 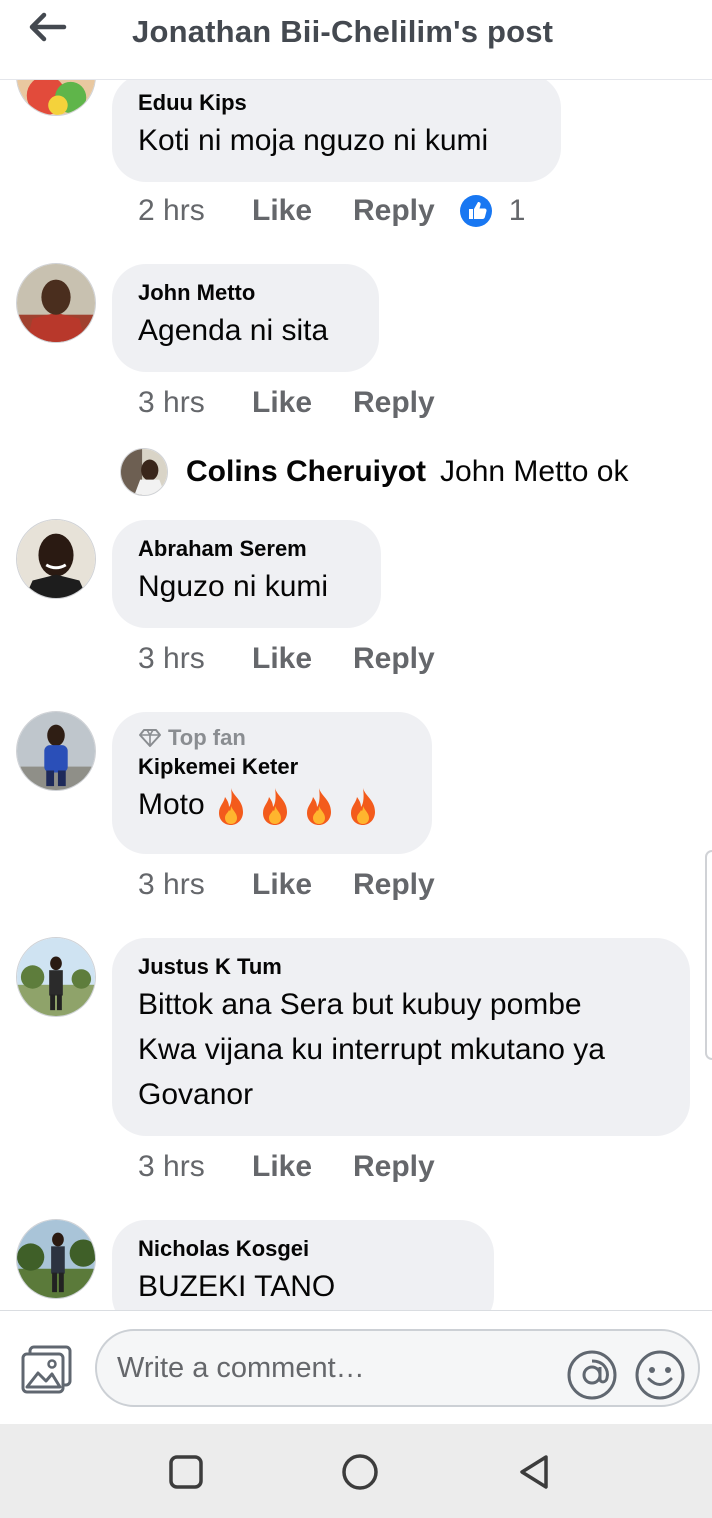 What do you see at coordinates (246, 549) in the screenshot?
I see `comment-author: Abraham Serem` at bounding box center [246, 549].